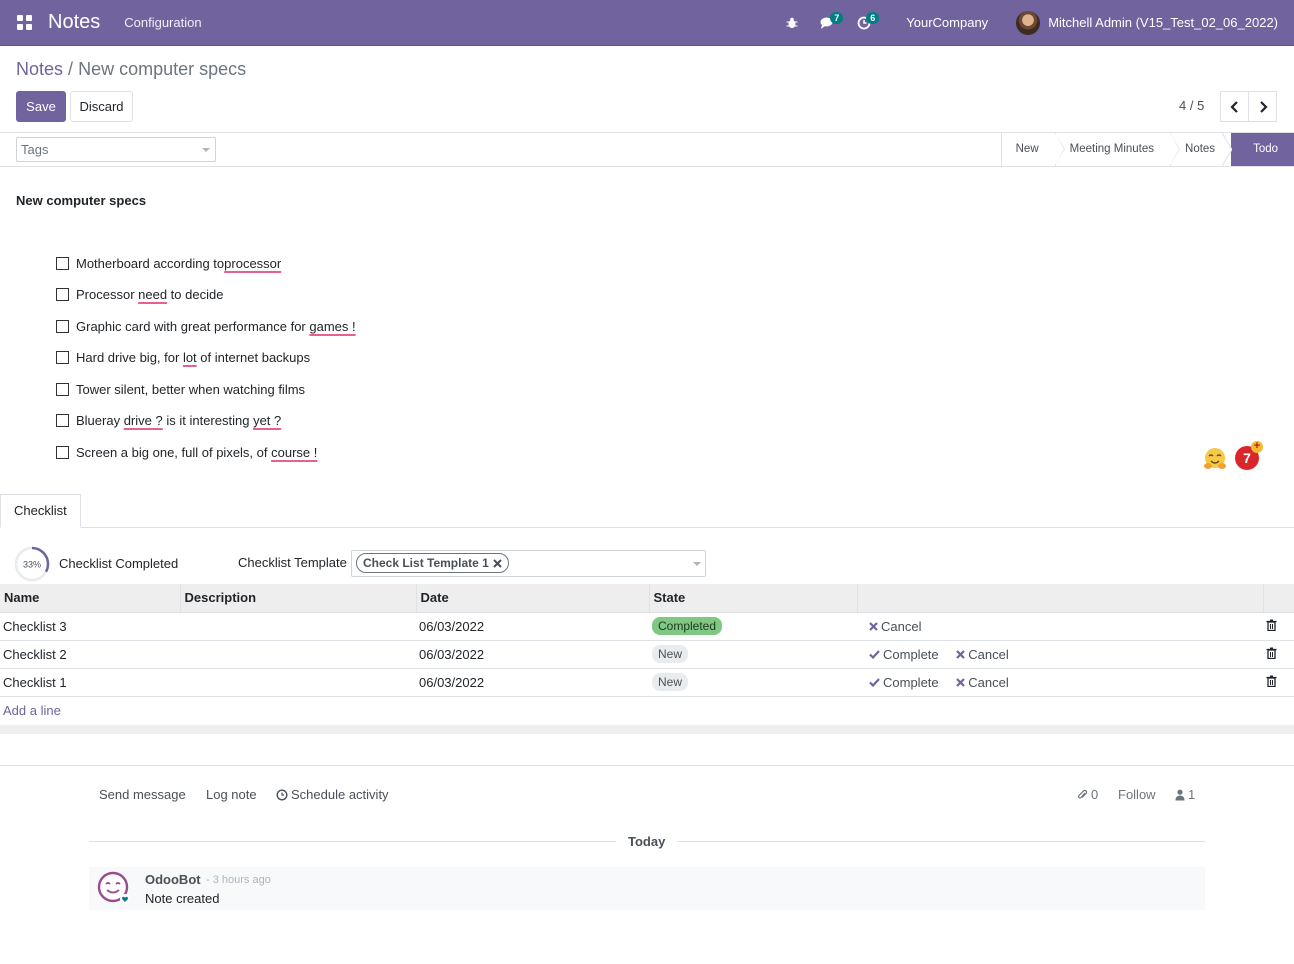 Image resolution: width=1294 pixels, height=964 pixels. I want to click on odoobot-avatar, so click(113, 887).